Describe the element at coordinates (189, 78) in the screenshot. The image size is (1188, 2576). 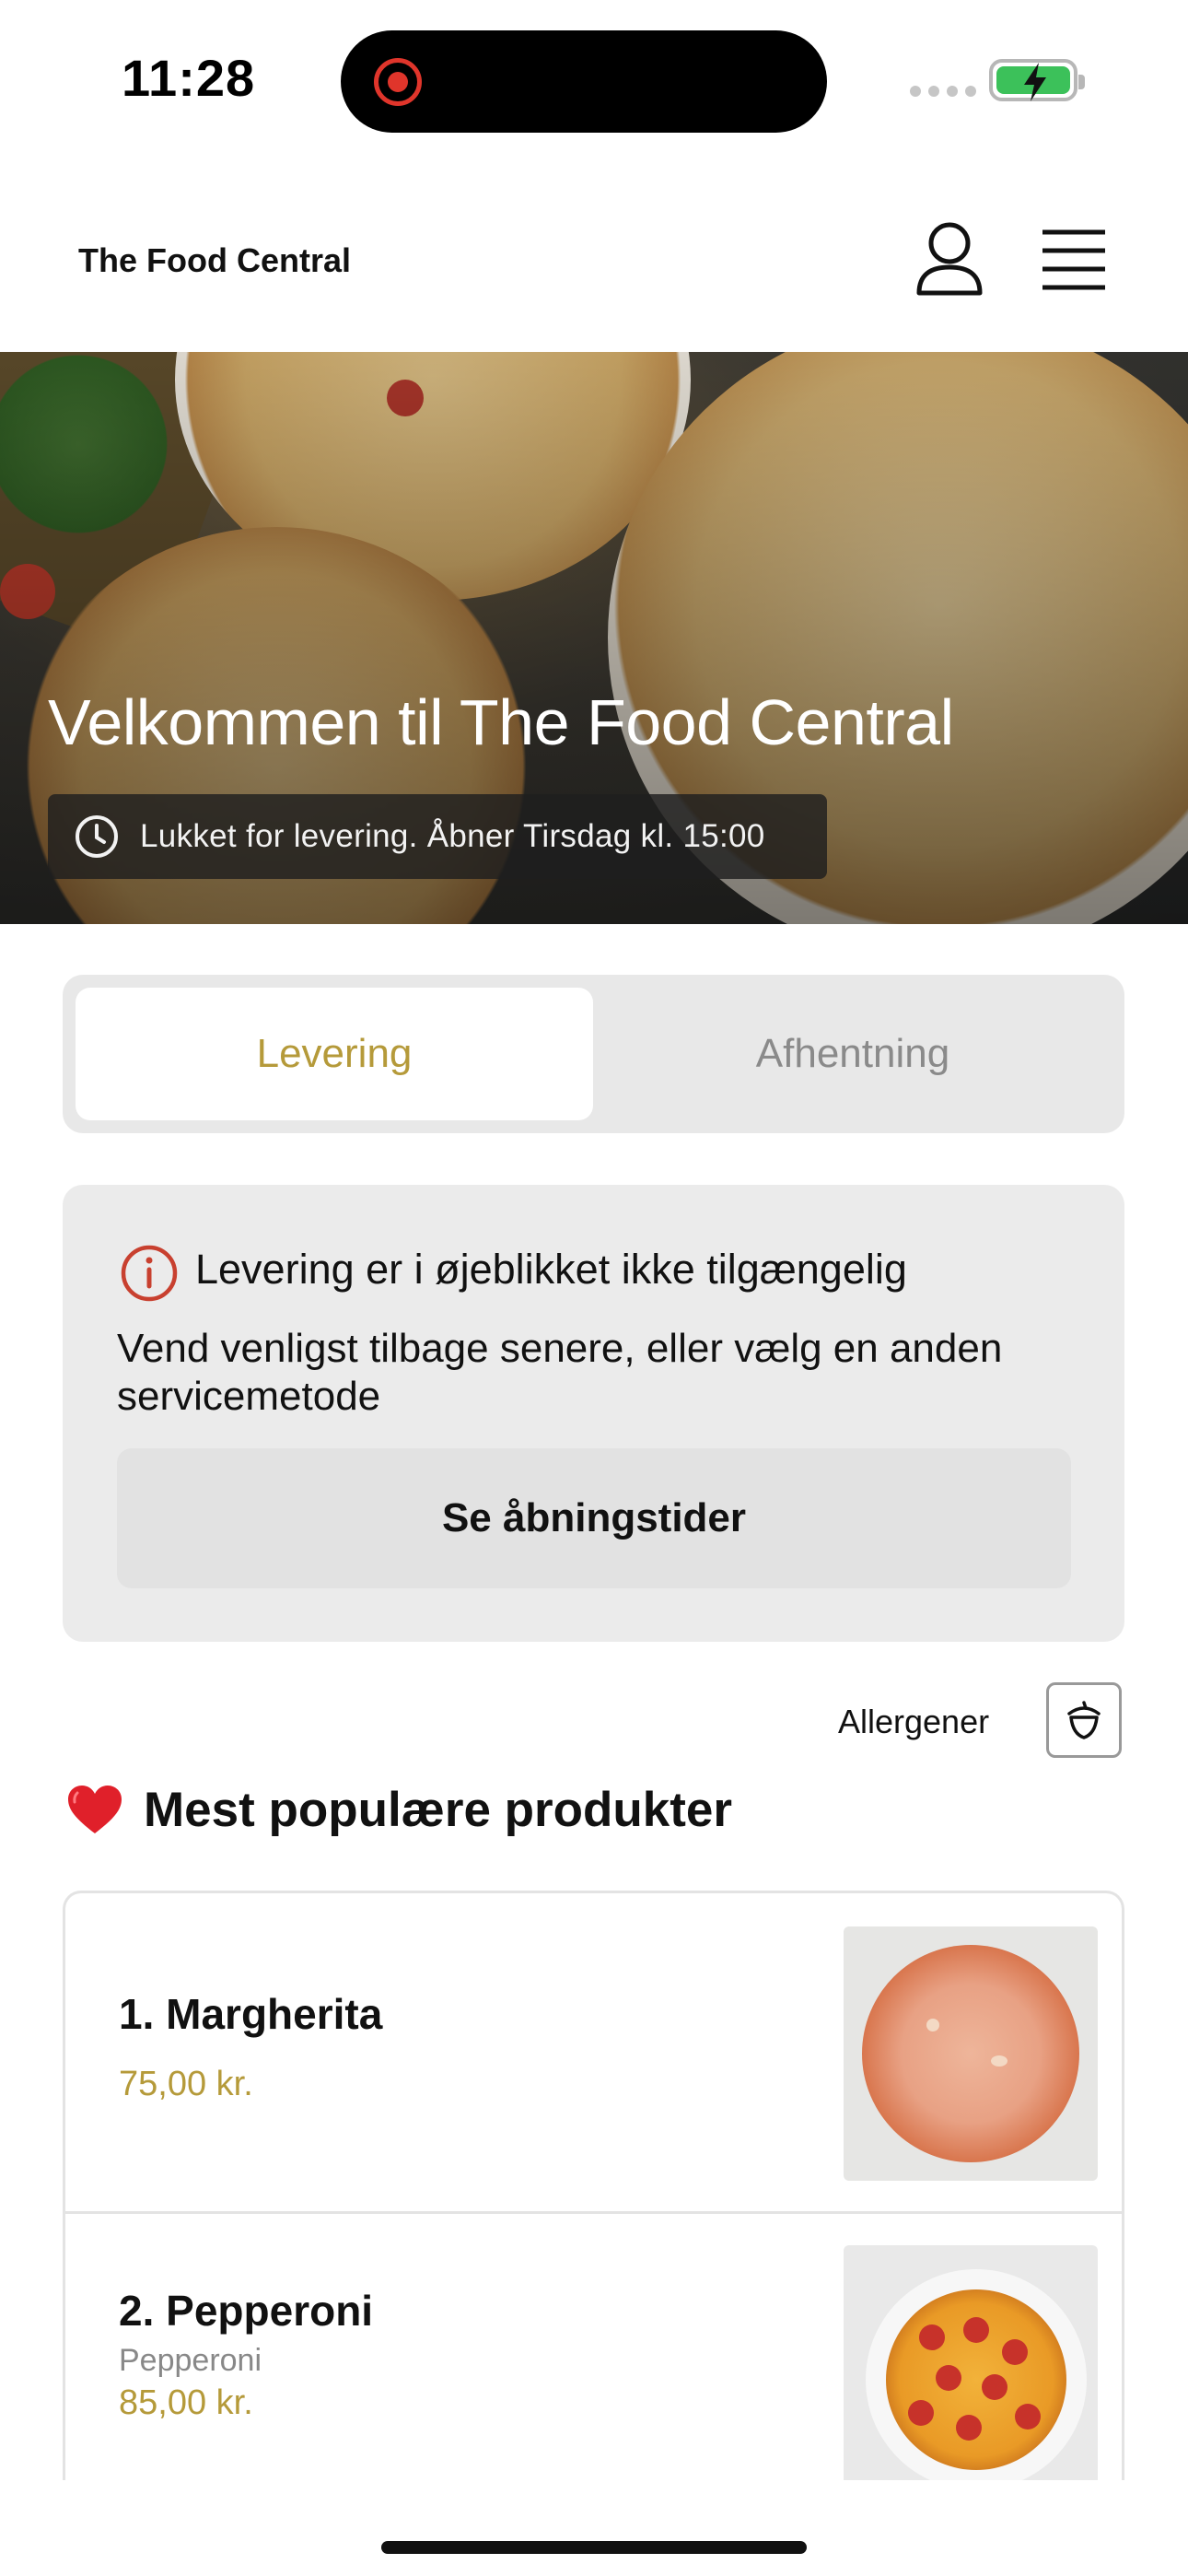
I see `status-time: 11:28` at that location.